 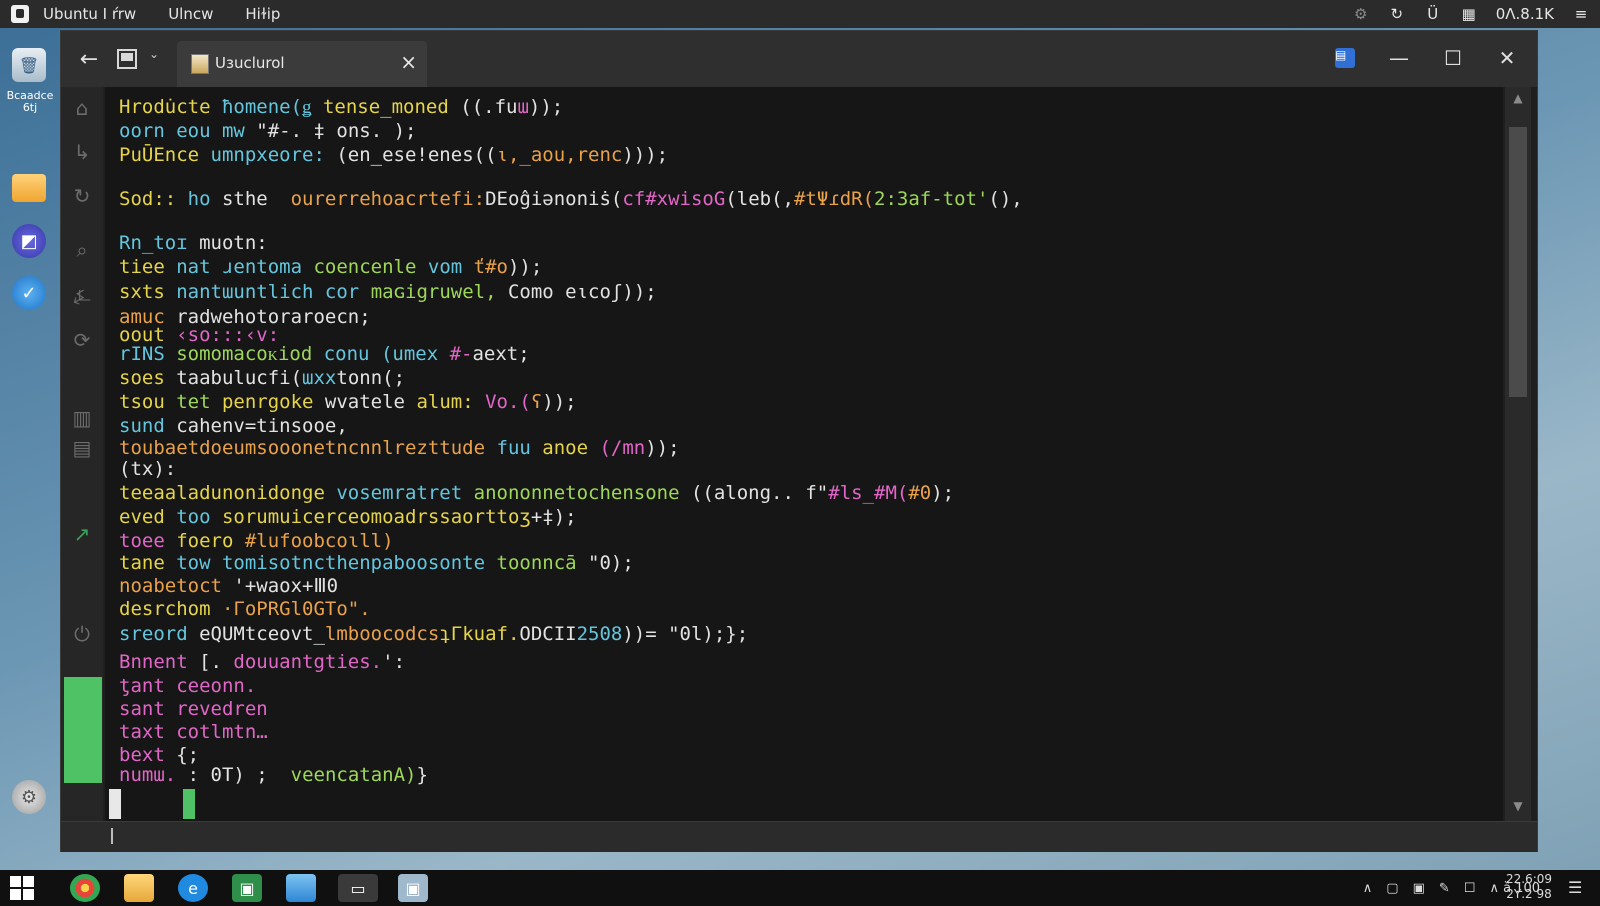 I want to click on terminal-line: eved too sorumuicerceomoadrssaorttoʒ+‡);, so click(x=348, y=517).